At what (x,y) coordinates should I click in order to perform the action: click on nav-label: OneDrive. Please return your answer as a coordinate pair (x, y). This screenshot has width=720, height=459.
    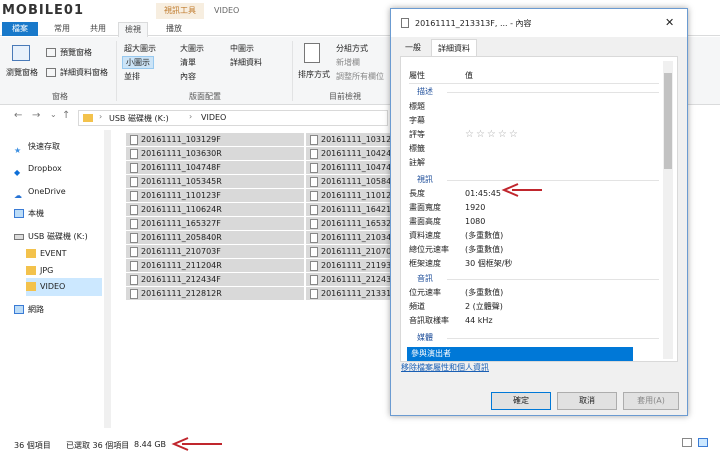
    Looking at the image, I should click on (47, 191).